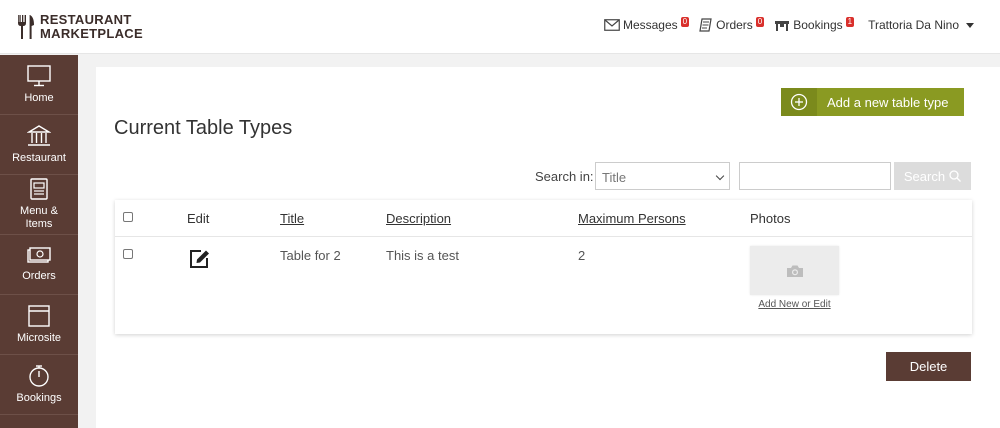 Image resolution: width=1000 pixels, height=428 pixels. I want to click on window-icon, so click(39, 315).